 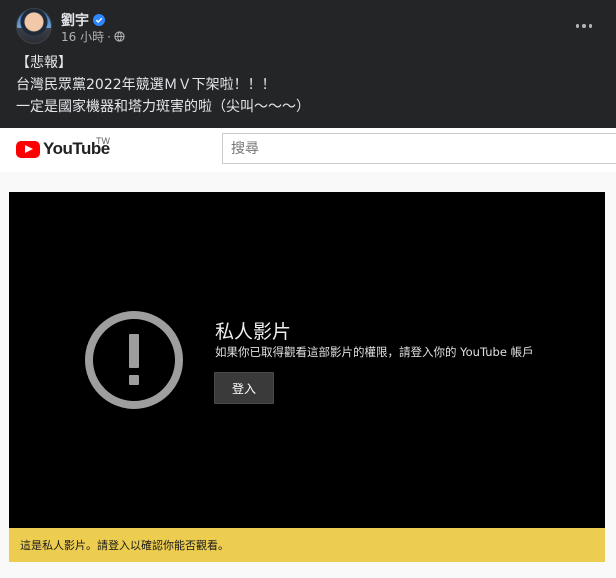 I want to click on youtube-header: YouTube TW, so click(x=308, y=150).